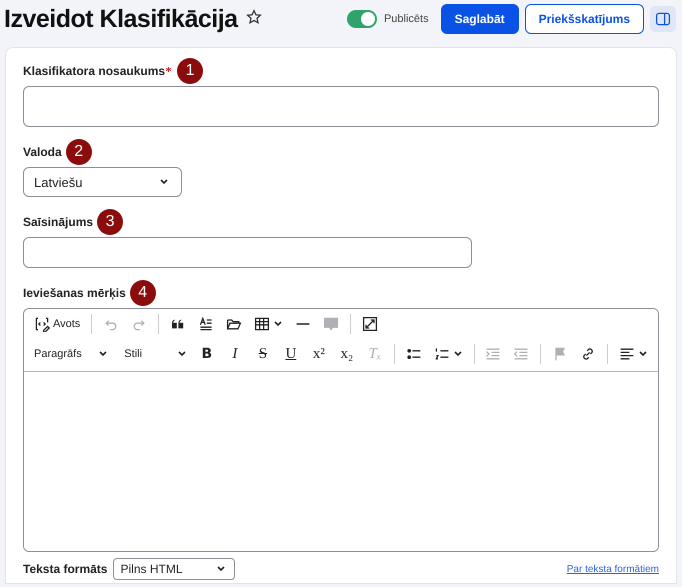  Describe the element at coordinates (71, 354) in the screenshot. I see `toolbar-dropdown: Paragrāfs` at that location.